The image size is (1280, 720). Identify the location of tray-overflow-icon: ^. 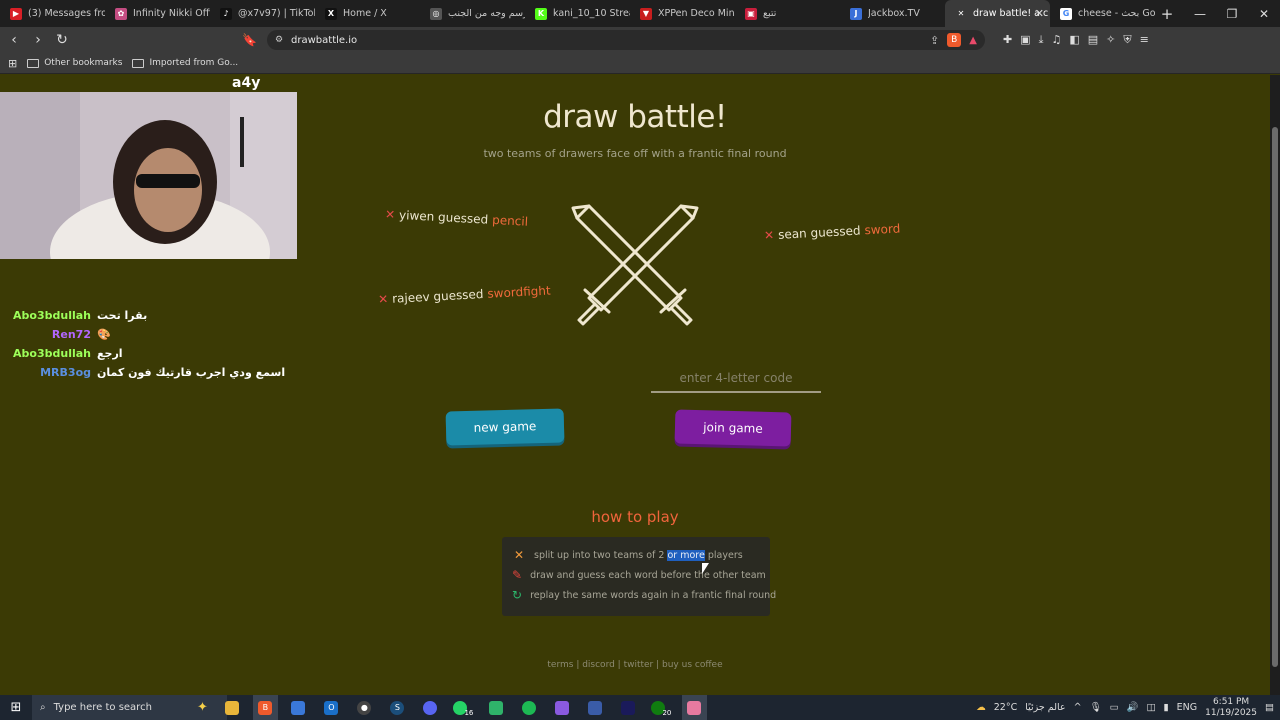
(1078, 707).